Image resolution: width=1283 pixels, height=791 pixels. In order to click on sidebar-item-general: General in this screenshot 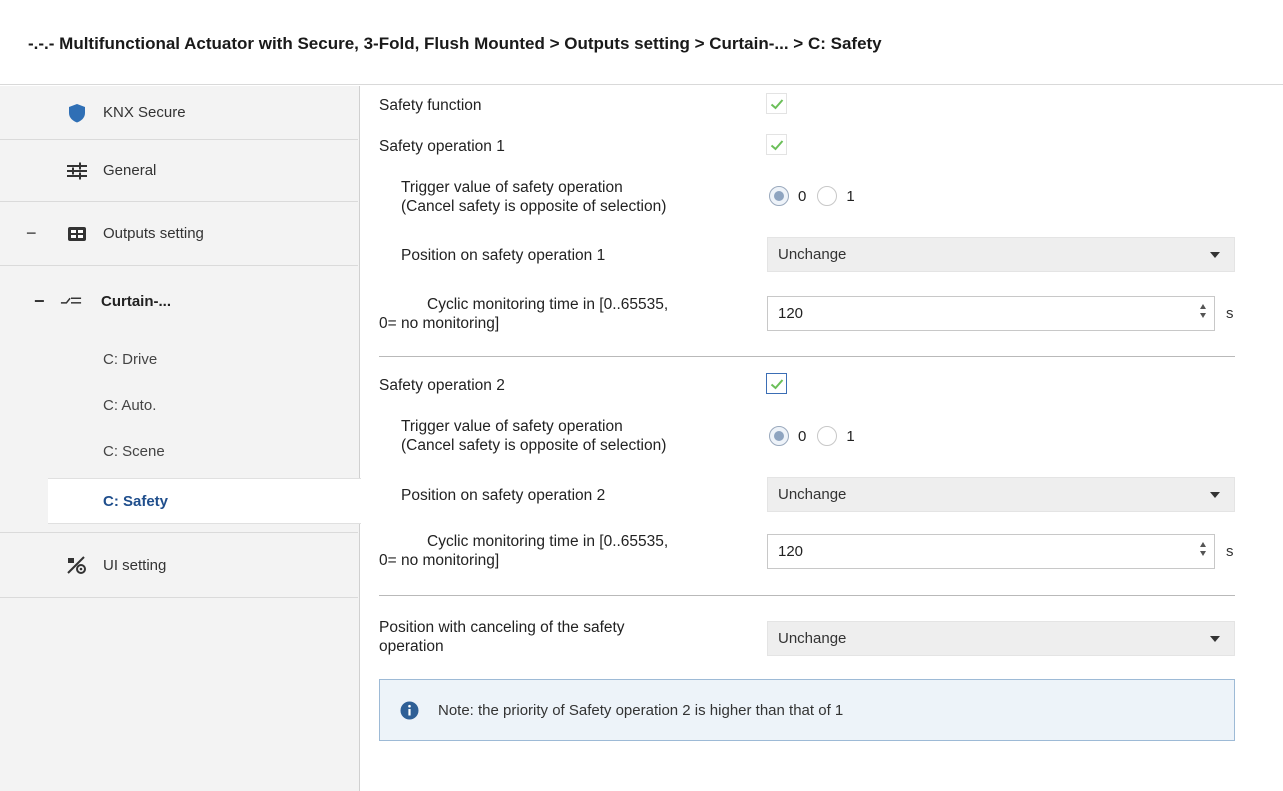, I will do `click(179, 171)`.